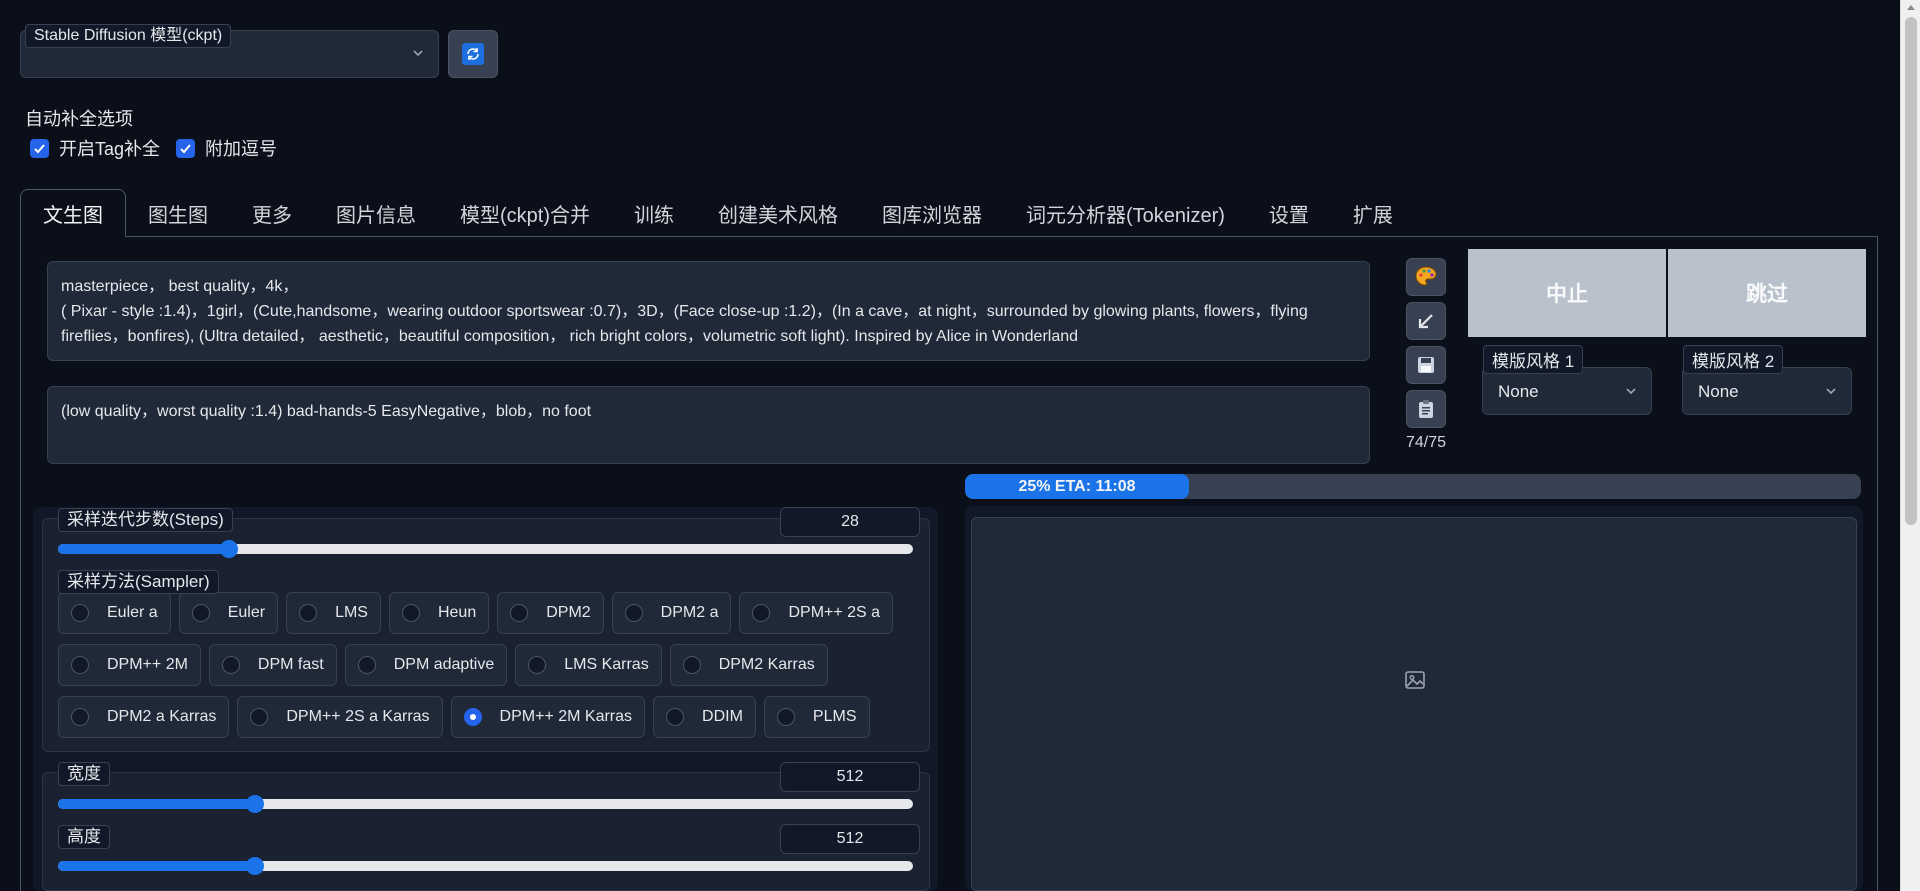 This screenshot has height=891, width=1920. What do you see at coordinates (850, 777) in the screenshot?
I see `width-number-input: 512` at bounding box center [850, 777].